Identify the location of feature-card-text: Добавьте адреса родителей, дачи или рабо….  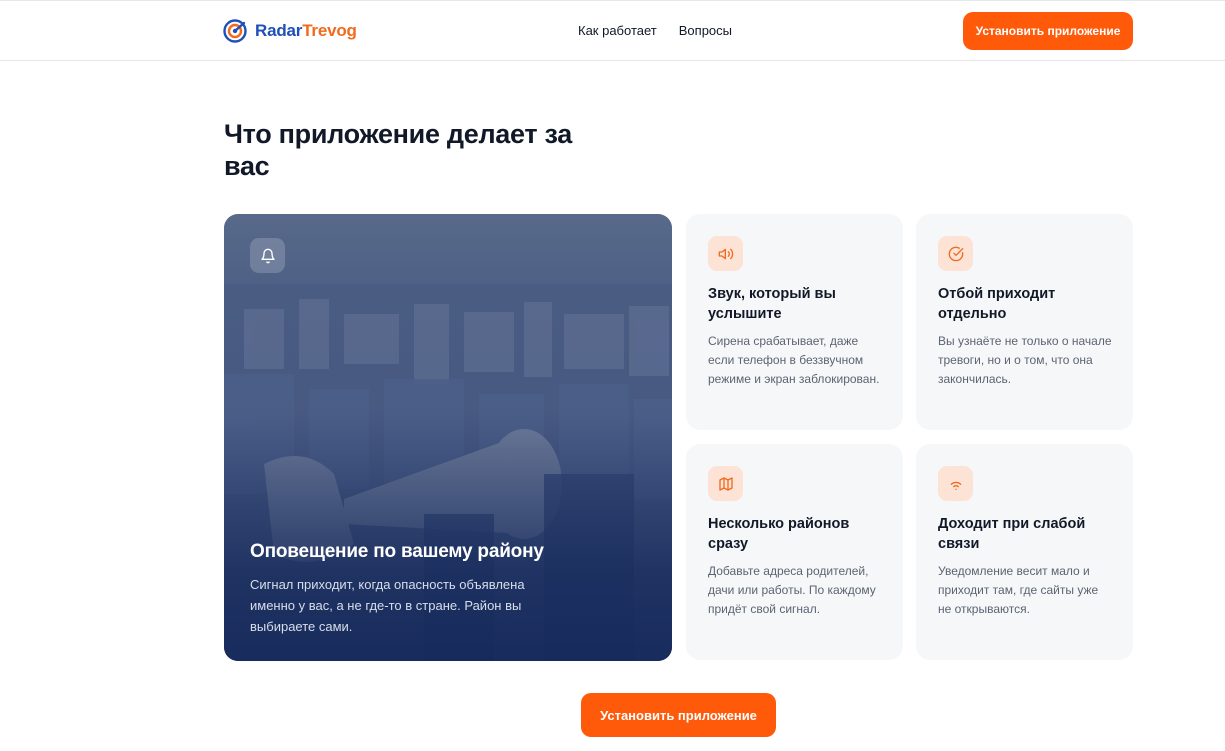
(792, 590).